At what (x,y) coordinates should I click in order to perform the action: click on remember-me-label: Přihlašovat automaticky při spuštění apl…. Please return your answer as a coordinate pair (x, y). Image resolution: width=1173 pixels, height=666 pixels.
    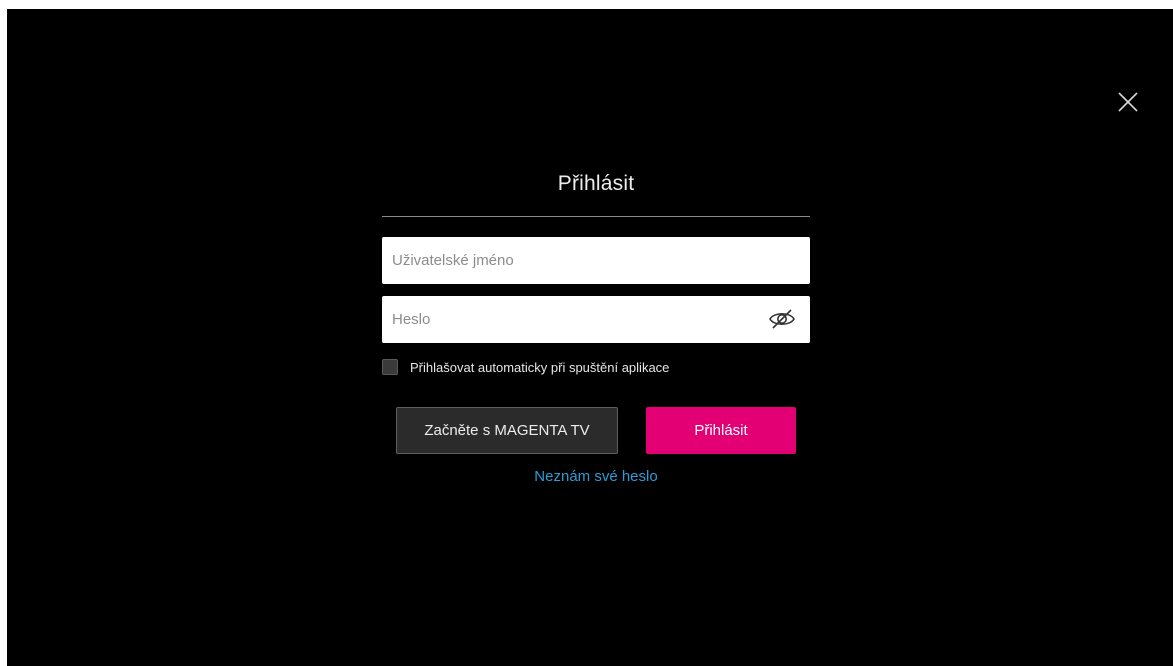
    Looking at the image, I should click on (540, 367).